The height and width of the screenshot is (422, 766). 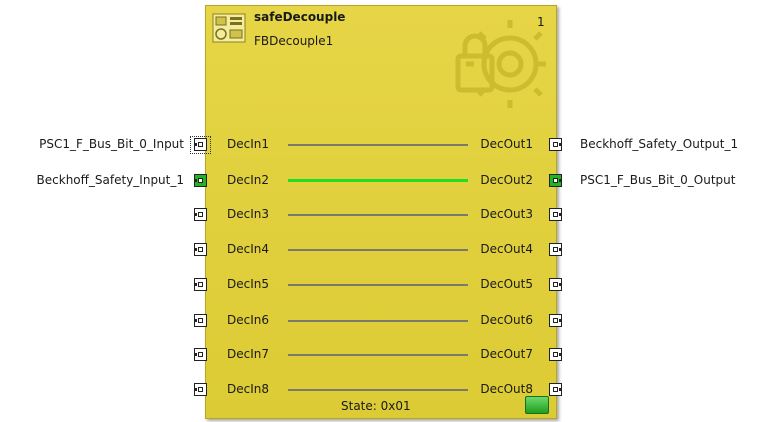 What do you see at coordinates (294, 41) in the screenshot?
I see `block-instance-name: FBDecouple1` at bounding box center [294, 41].